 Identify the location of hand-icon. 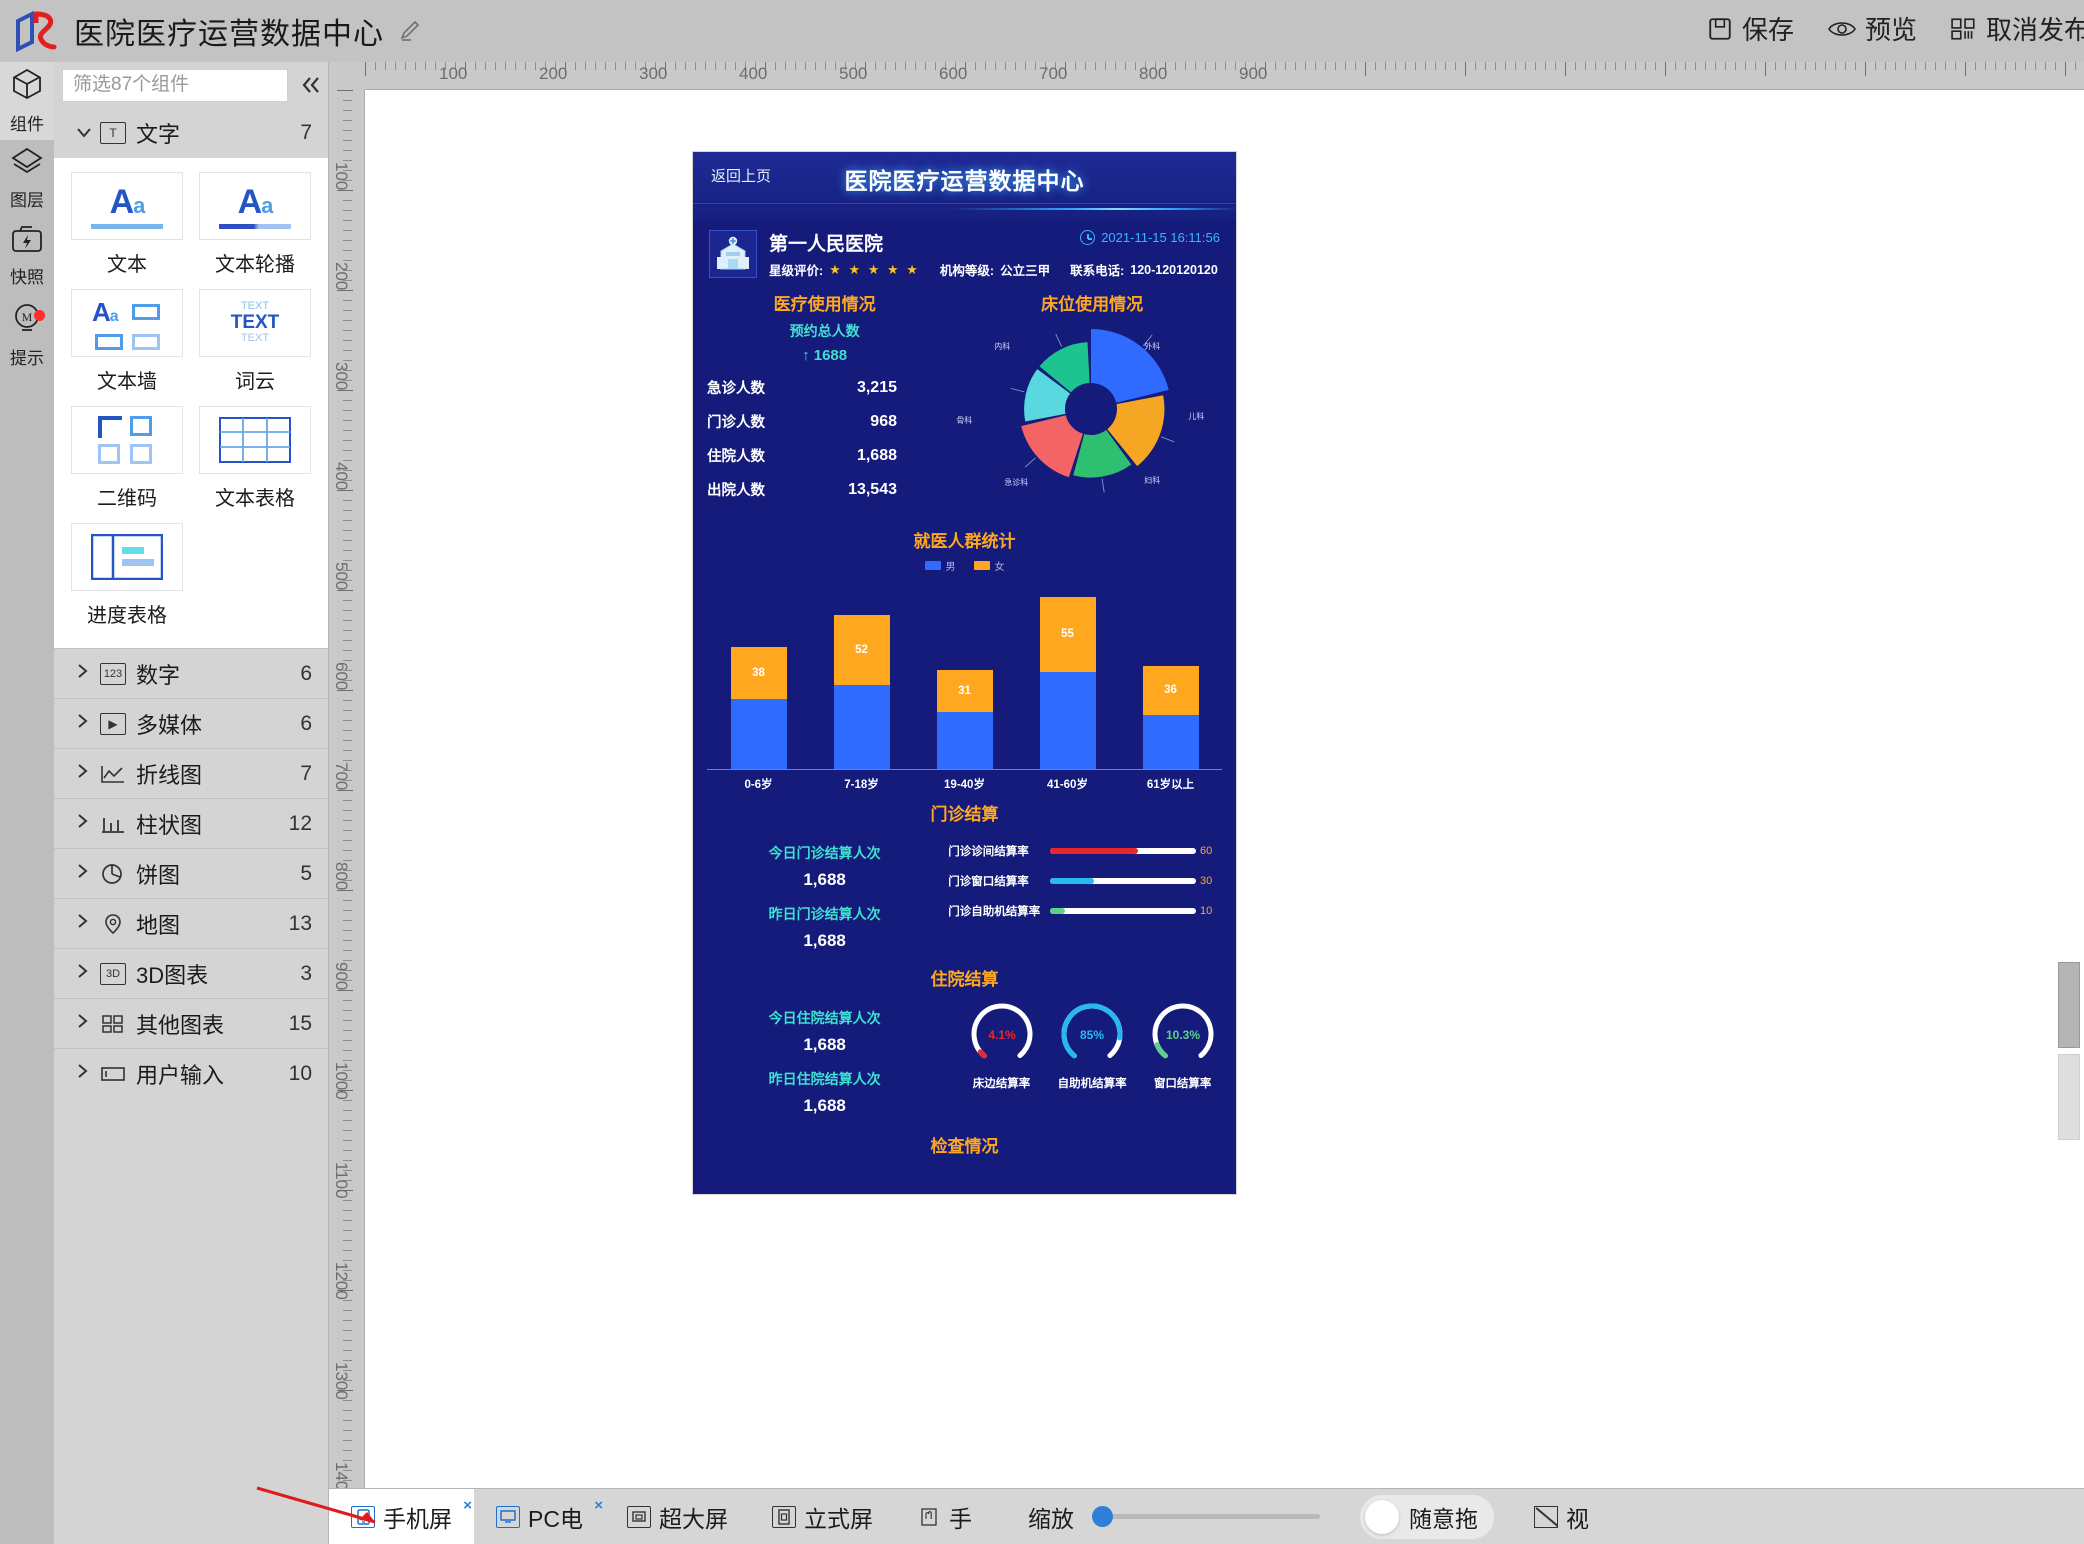
(929, 1517).